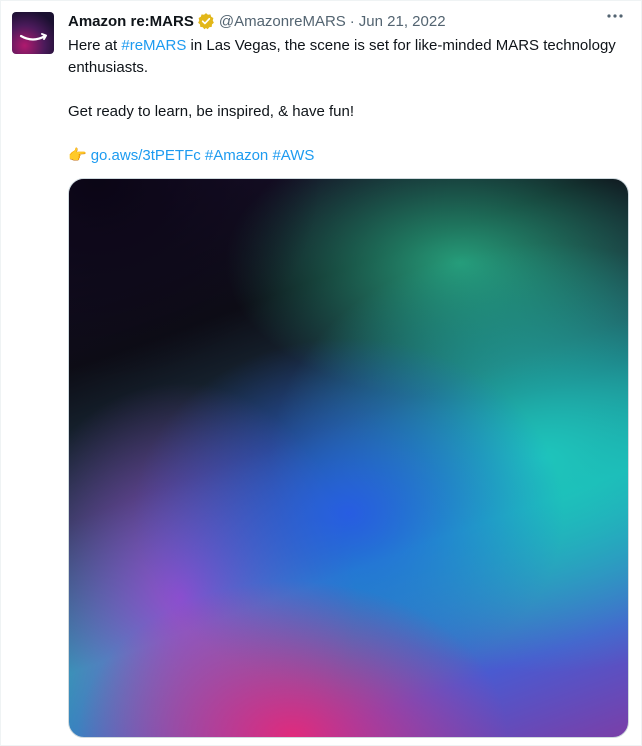  What do you see at coordinates (146, 155) in the screenshot?
I see `shortened-link: go.aws/3tPETFc` at bounding box center [146, 155].